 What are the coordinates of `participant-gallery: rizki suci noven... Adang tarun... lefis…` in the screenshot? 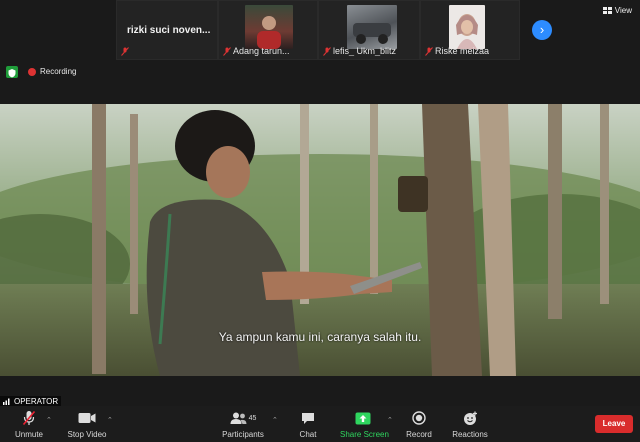 It's located at (320, 30).